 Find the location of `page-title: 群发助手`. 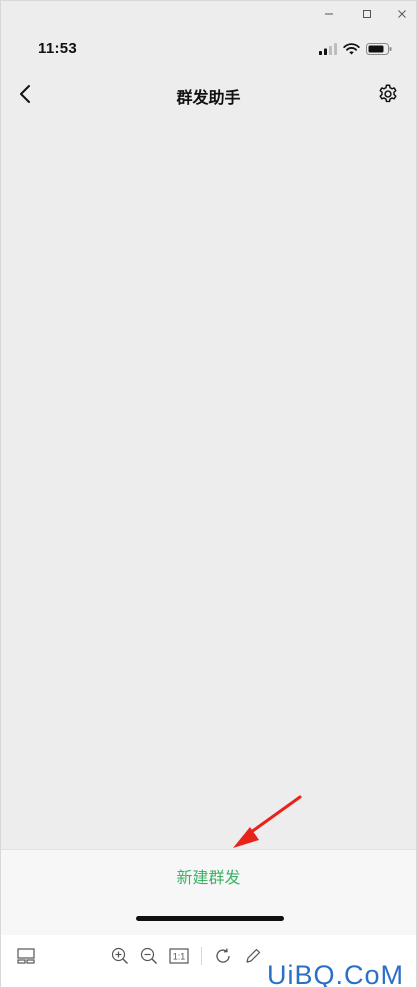

page-title: 群发助手 is located at coordinates (208, 97).